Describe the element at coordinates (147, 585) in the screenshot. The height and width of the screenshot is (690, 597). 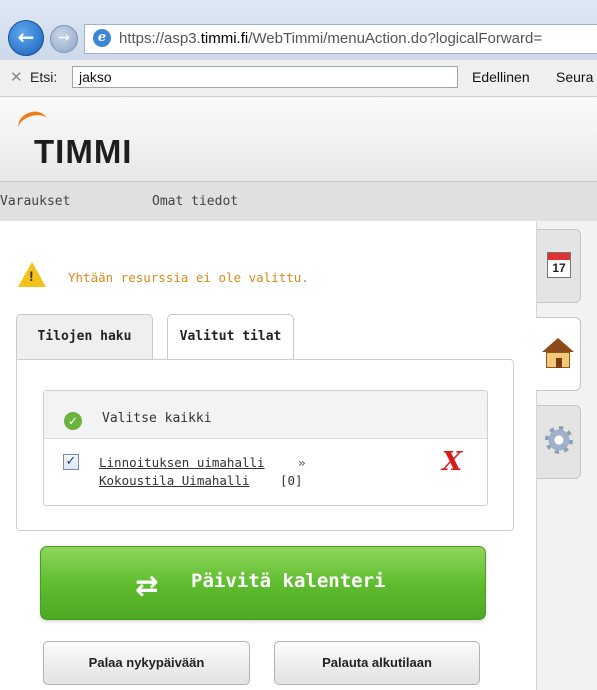
I see `swap-arrows-icon: ⇄` at that location.